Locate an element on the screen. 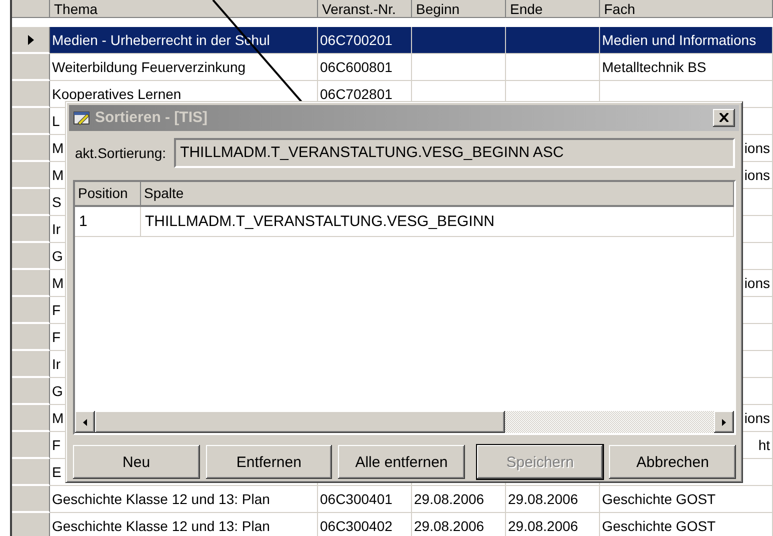 This screenshot has width=773, height=536. scroll-right-button is located at coordinates (724, 422).